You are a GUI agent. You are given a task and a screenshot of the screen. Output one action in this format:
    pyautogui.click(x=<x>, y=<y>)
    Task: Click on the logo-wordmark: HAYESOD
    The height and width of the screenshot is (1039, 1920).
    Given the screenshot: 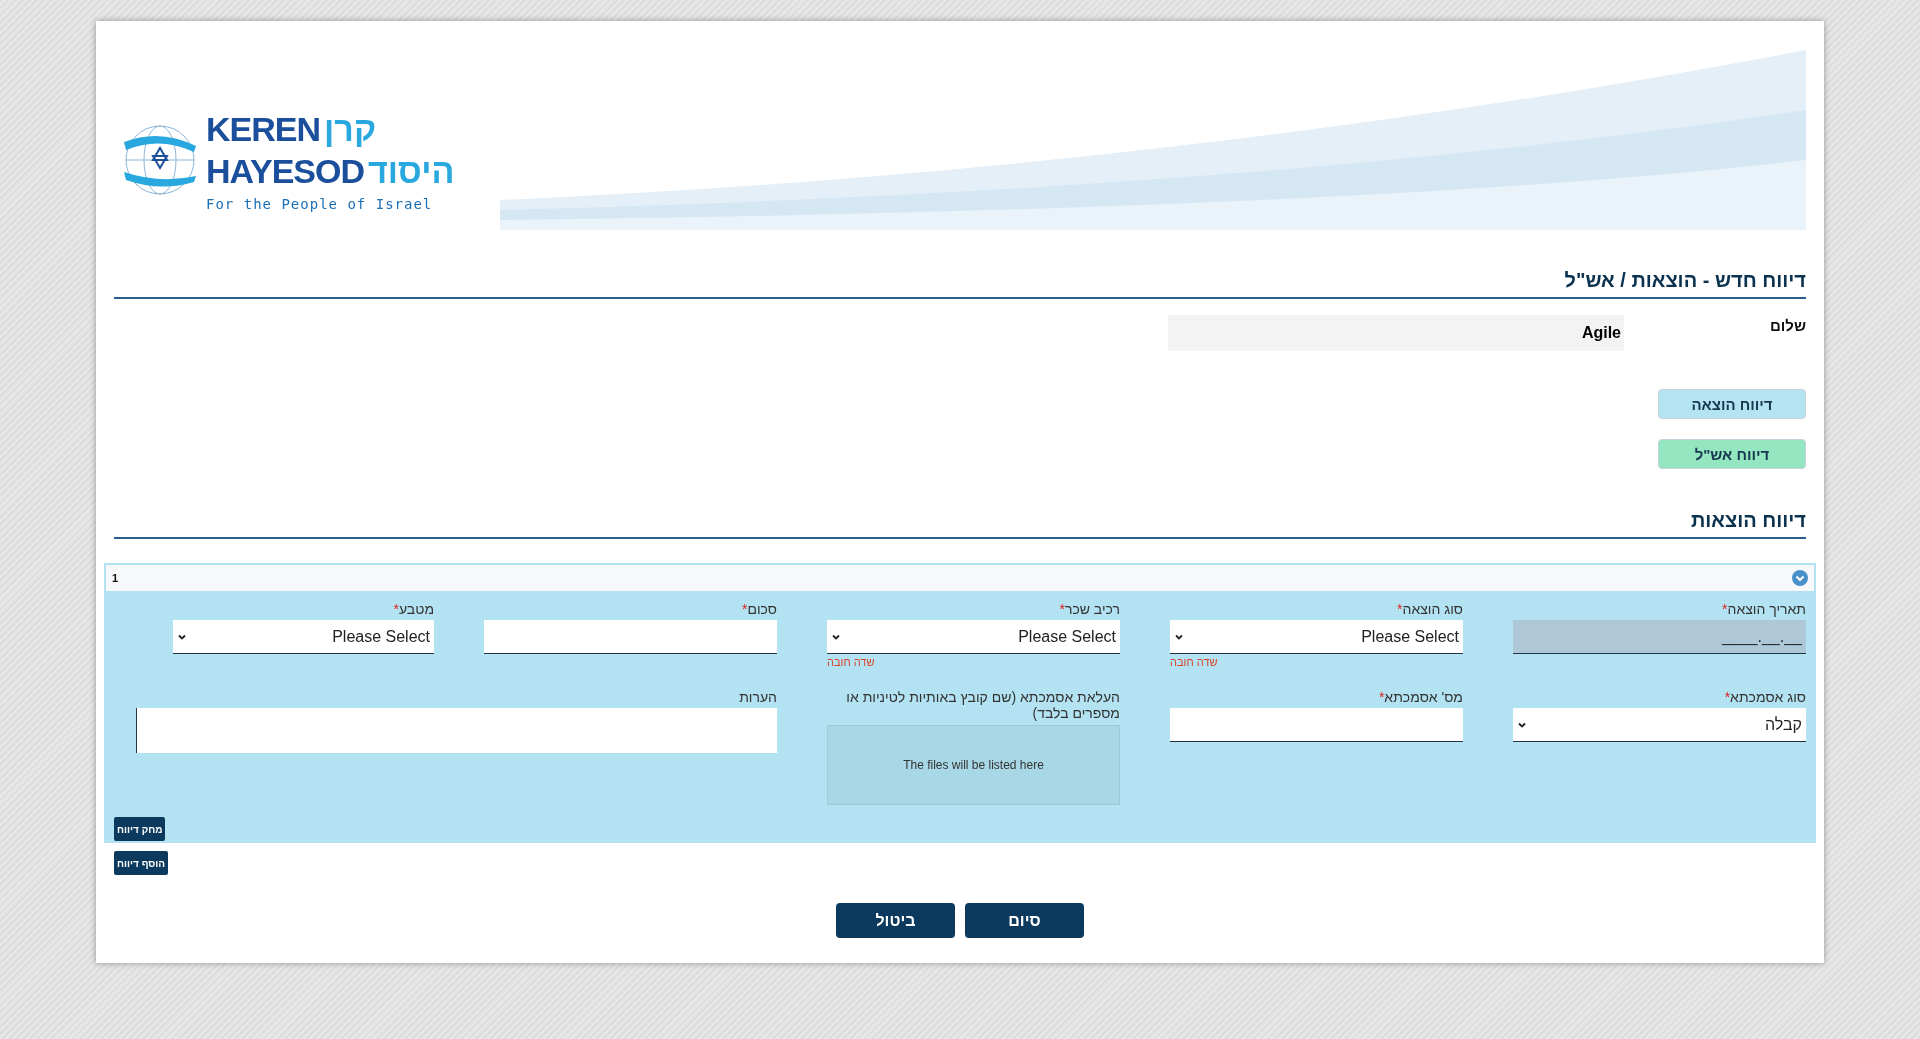 What is the action you would take?
    pyautogui.click(x=285, y=171)
    